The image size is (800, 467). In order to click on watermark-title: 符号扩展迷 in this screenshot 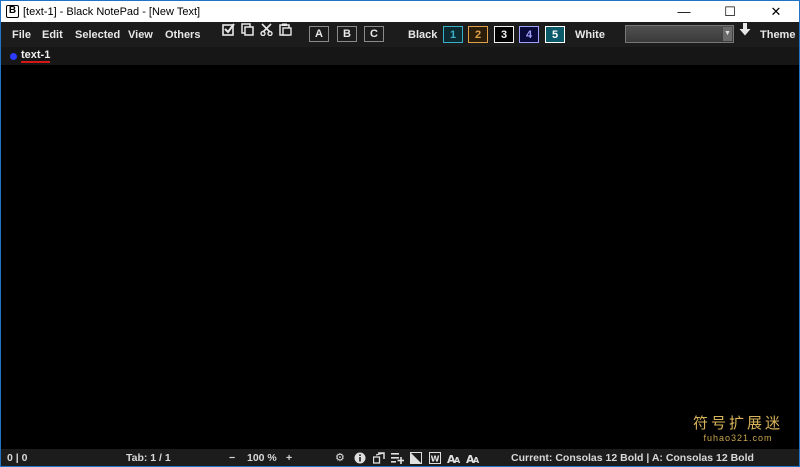, I will do `click(737, 423)`.